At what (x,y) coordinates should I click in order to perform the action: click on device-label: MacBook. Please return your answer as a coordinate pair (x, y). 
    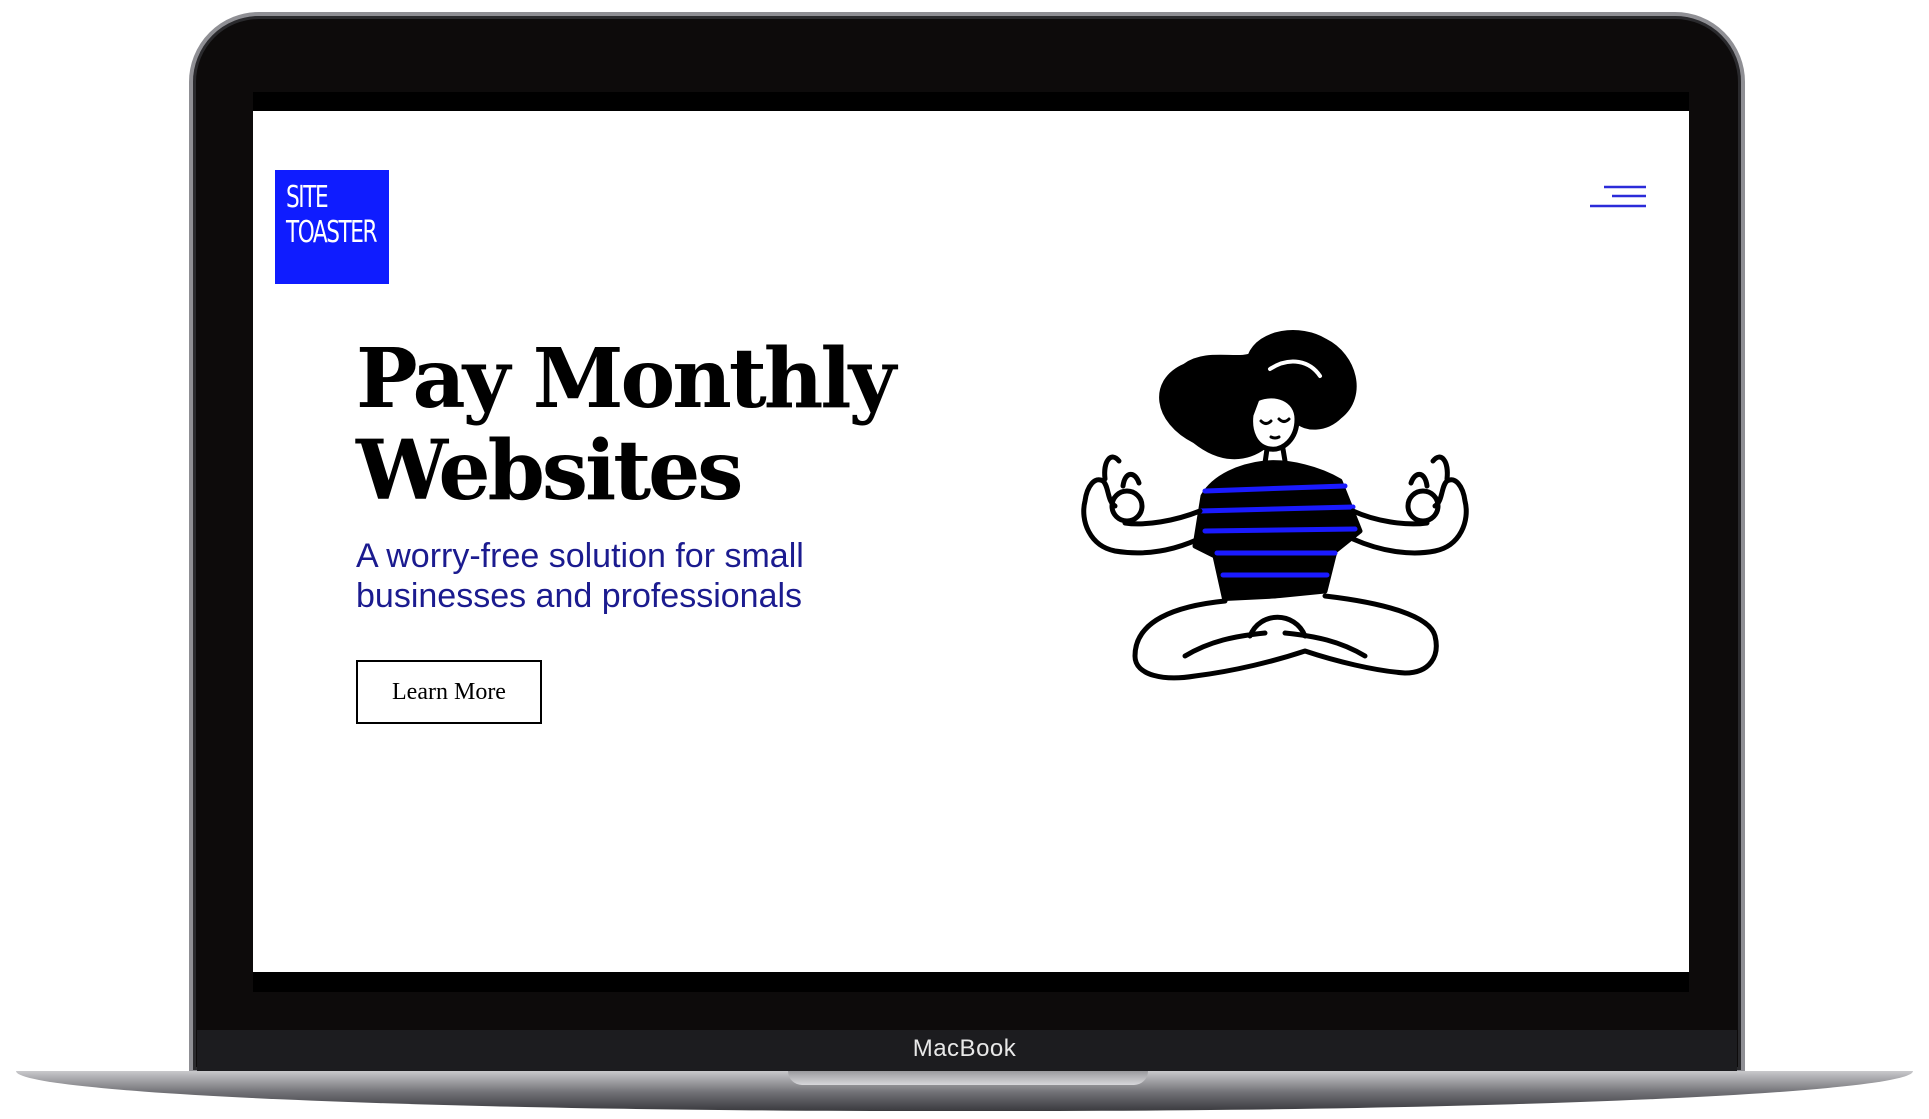
    Looking at the image, I should click on (964, 1048).